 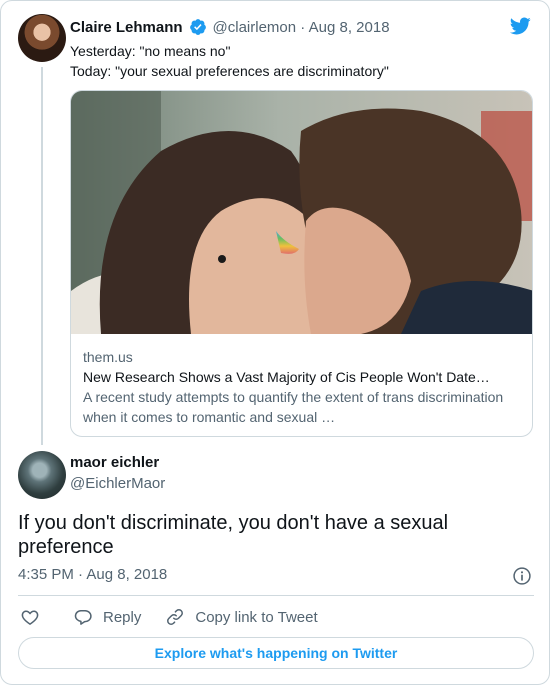 I want to click on speech-bubble-icon, so click(x=83, y=617).